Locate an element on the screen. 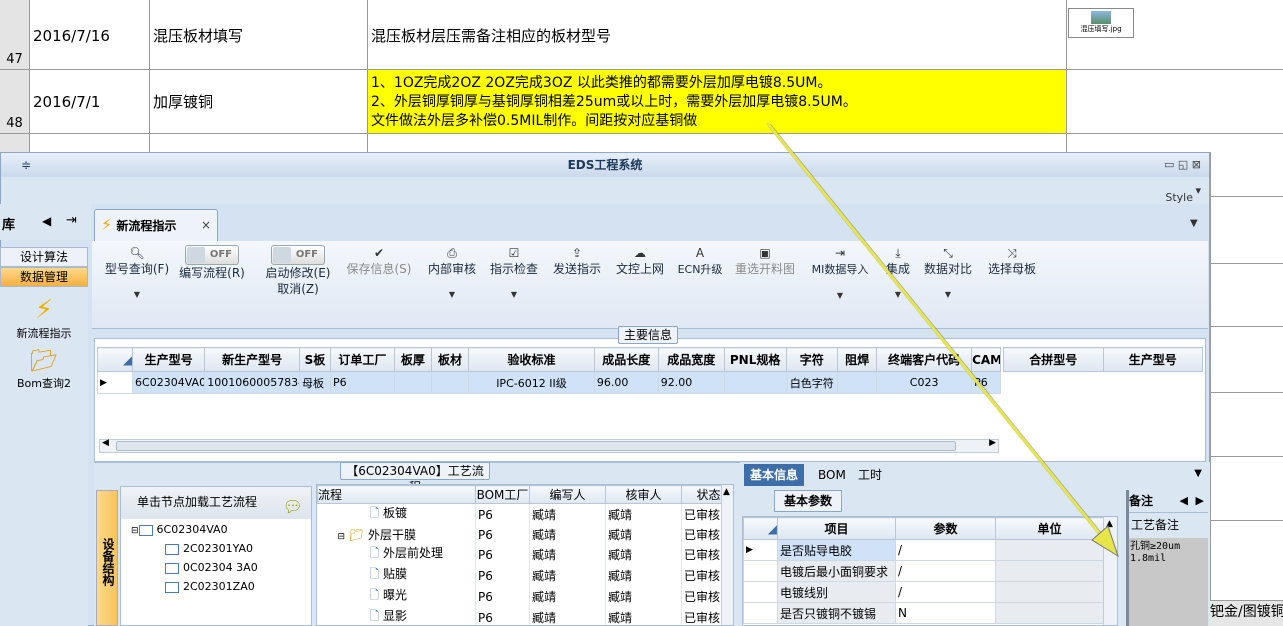 The width and height of the screenshot is (1283, 626). table-cell: 白色字符 is located at coordinates (812, 382).